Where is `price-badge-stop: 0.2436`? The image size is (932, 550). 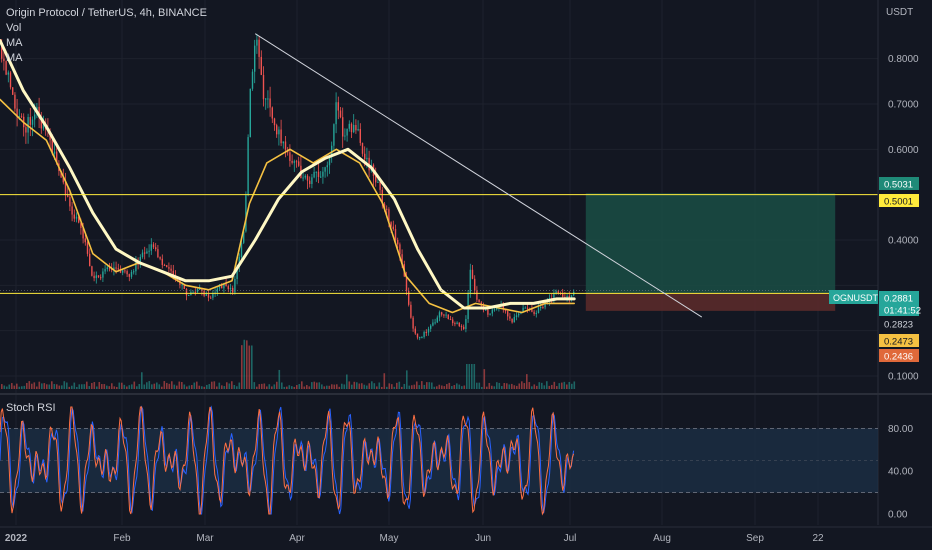 price-badge-stop: 0.2436 is located at coordinates (898, 357).